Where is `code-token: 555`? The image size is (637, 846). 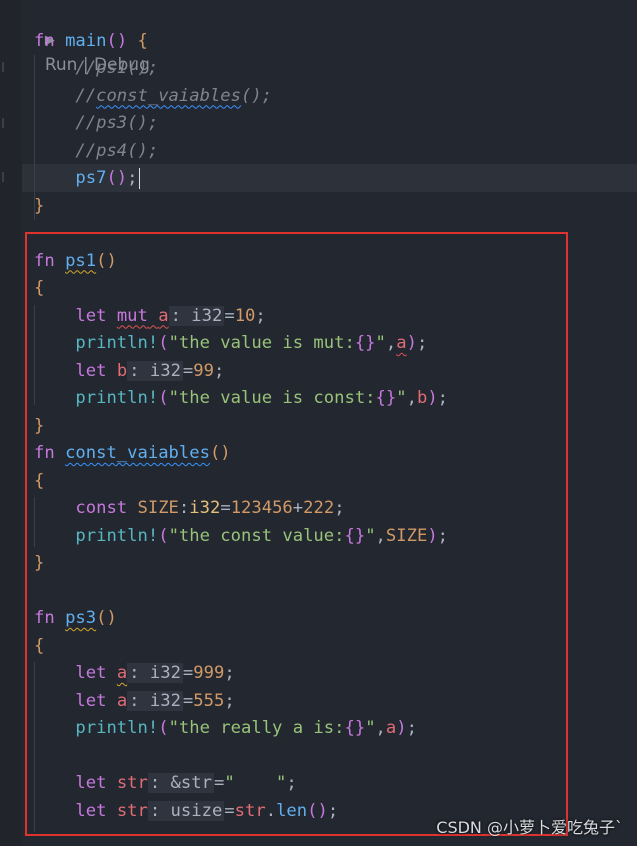
code-token: 555 is located at coordinates (209, 700).